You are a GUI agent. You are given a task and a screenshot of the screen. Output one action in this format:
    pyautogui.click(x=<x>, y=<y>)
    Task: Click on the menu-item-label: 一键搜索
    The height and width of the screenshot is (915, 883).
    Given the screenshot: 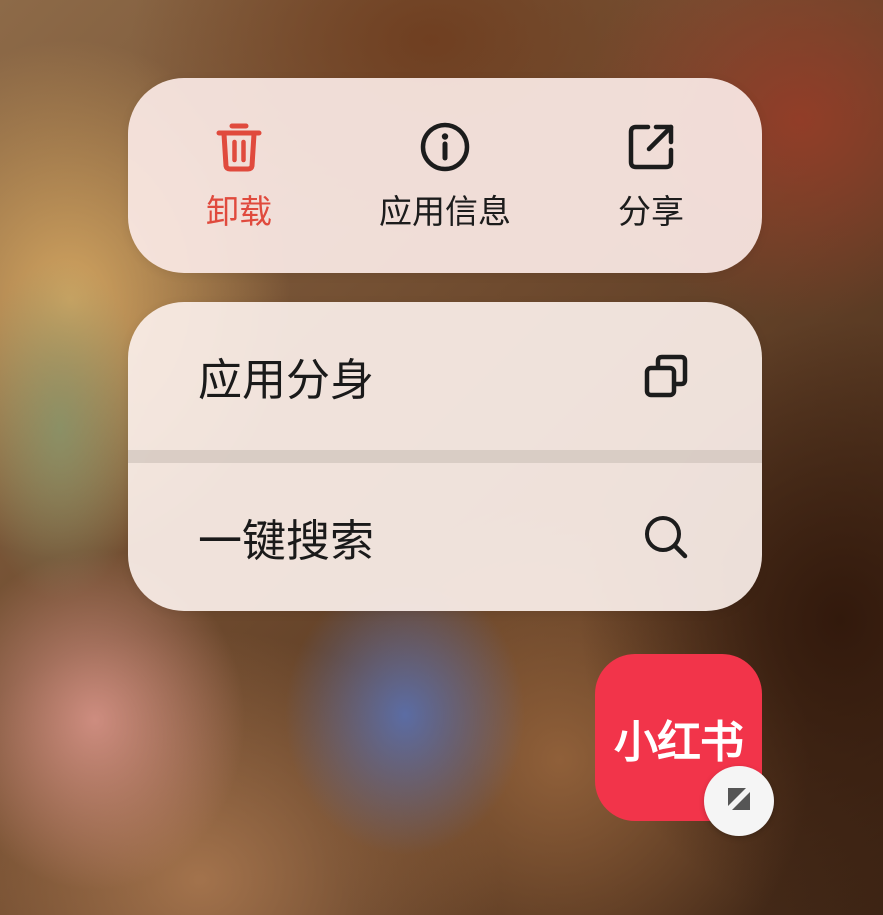 What is the action you would take?
    pyautogui.click(x=286, y=541)
    